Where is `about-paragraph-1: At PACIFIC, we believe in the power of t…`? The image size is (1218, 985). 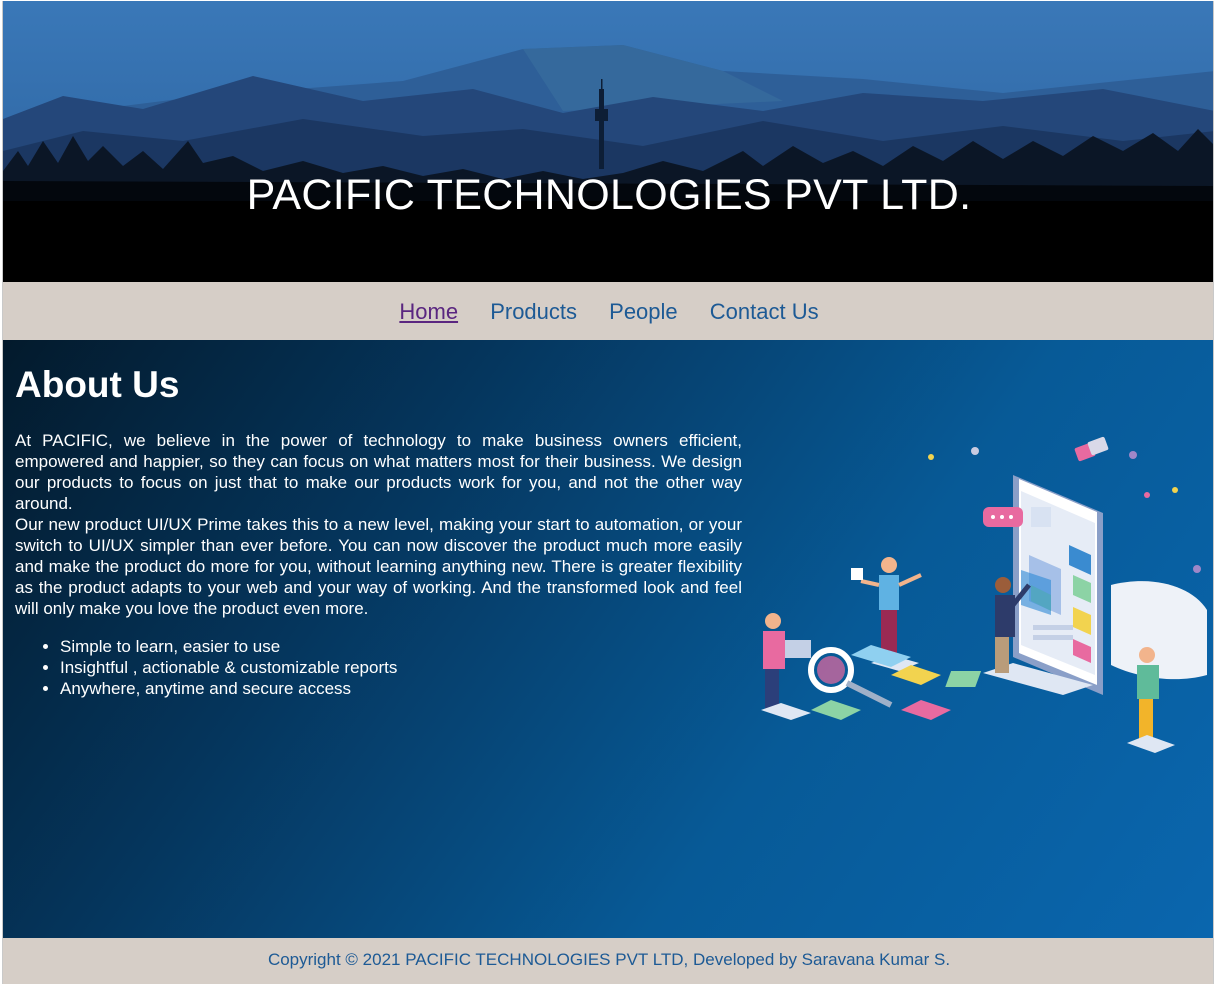
about-paragraph-1: At PACIFIC, we believe in the power of t… is located at coordinates (378, 472).